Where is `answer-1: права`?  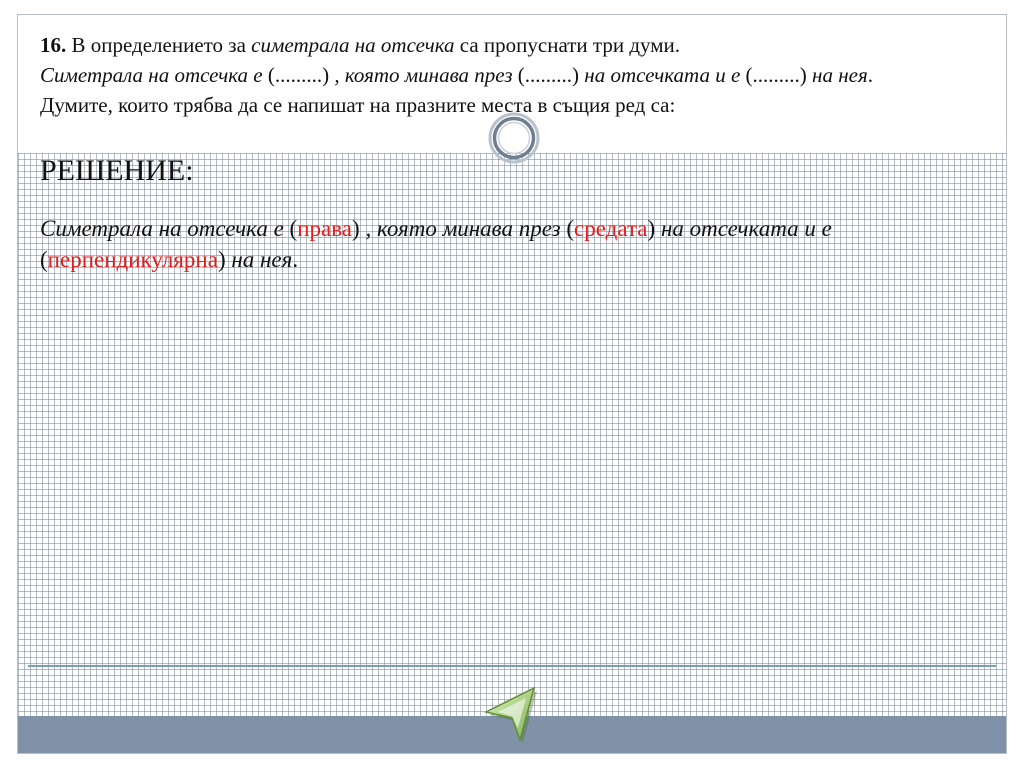 answer-1: права is located at coordinates (325, 228).